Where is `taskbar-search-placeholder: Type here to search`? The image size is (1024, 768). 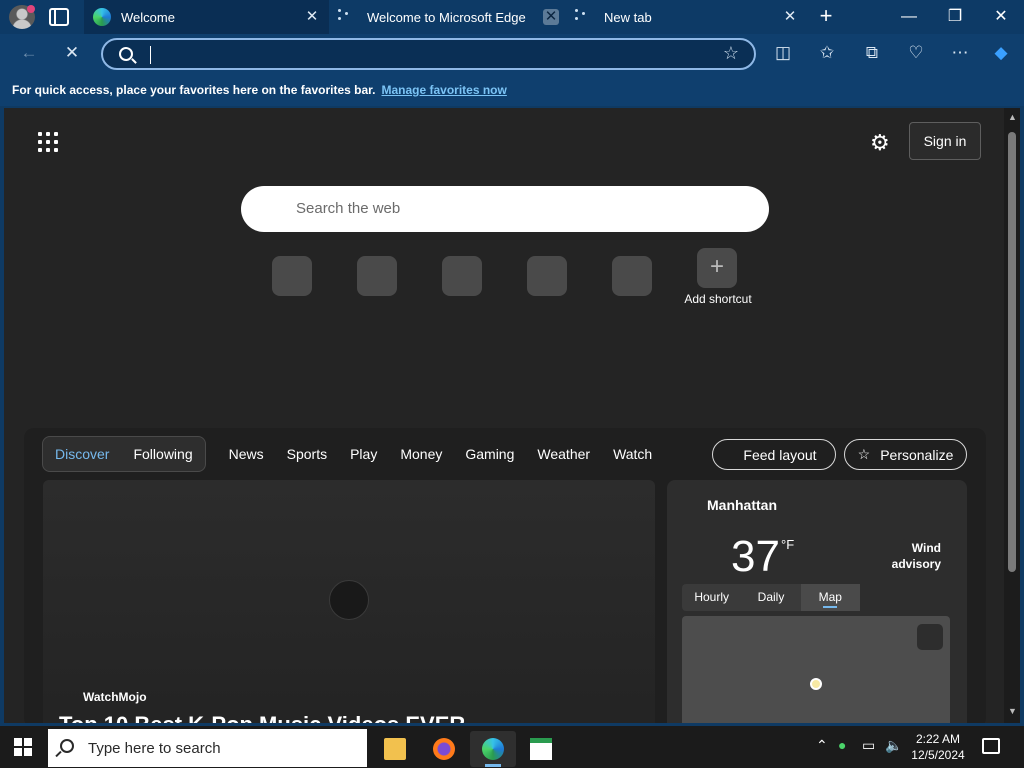
taskbar-search-placeholder: Type here to search is located at coordinates (154, 748).